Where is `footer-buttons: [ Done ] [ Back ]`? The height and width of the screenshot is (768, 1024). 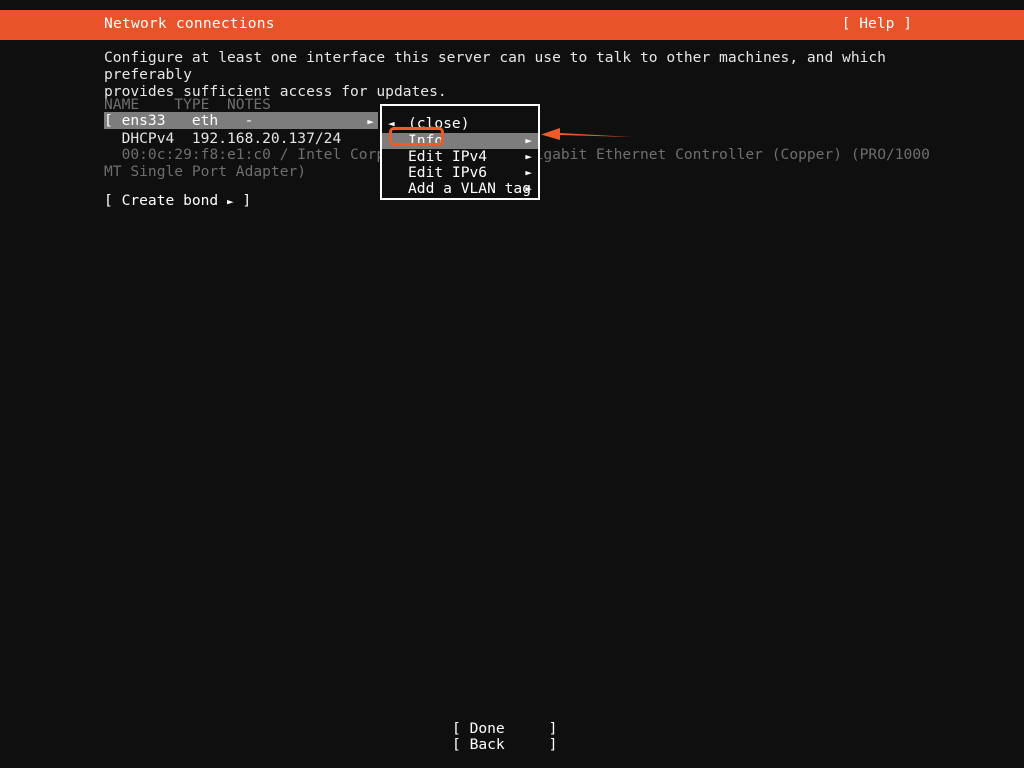
footer-buttons: [ Done ] [ Back ] is located at coordinates (504, 737).